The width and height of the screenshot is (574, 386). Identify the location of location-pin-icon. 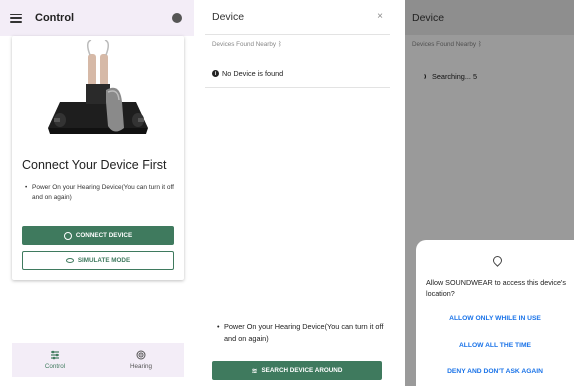
(497, 260).